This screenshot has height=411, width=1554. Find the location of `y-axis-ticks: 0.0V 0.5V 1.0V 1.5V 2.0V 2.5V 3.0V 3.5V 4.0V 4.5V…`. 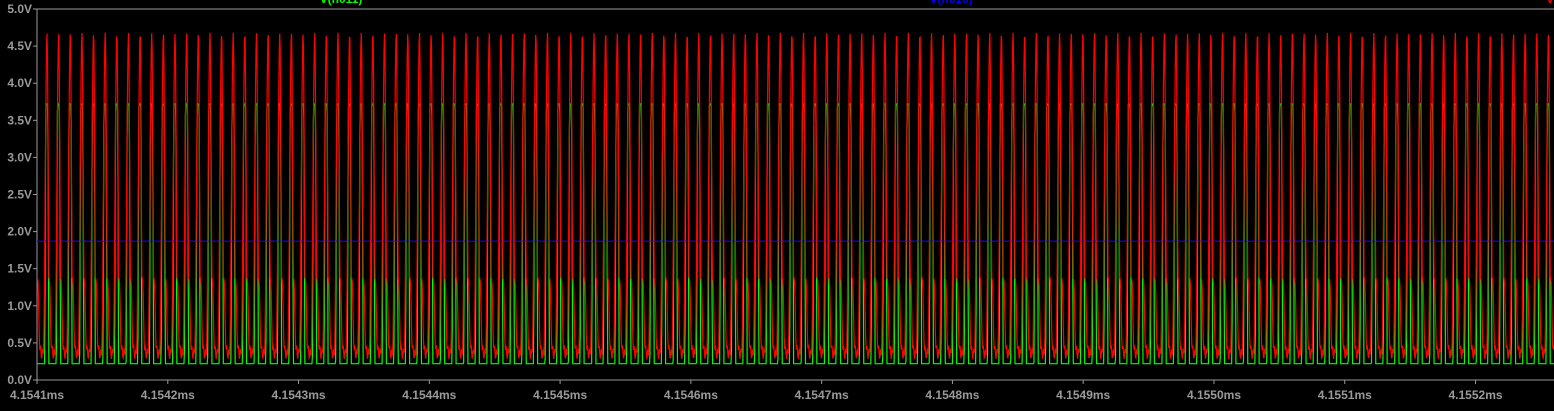

y-axis-ticks: 0.0V 0.5V 1.0V 1.5V 2.0V 2.5V 3.0V 3.5V 4.0V 4.5V… is located at coordinates (22, 194).